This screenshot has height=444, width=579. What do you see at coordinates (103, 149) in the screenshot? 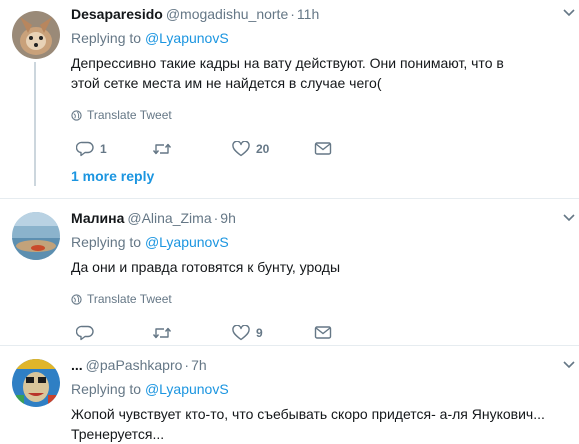
I see `reply-count: 1` at bounding box center [103, 149].